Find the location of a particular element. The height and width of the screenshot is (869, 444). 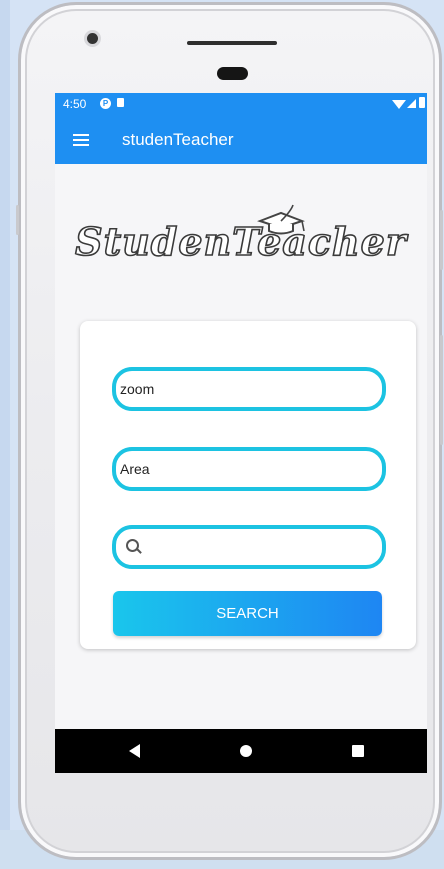

subject-input is located at coordinates (240, 389).